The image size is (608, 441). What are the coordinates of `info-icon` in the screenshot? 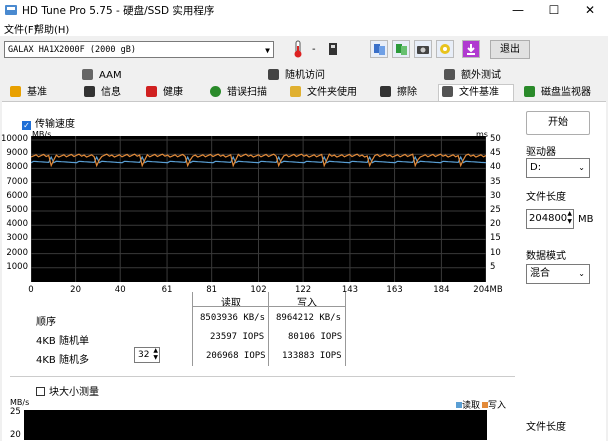 It's located at (89, 91).